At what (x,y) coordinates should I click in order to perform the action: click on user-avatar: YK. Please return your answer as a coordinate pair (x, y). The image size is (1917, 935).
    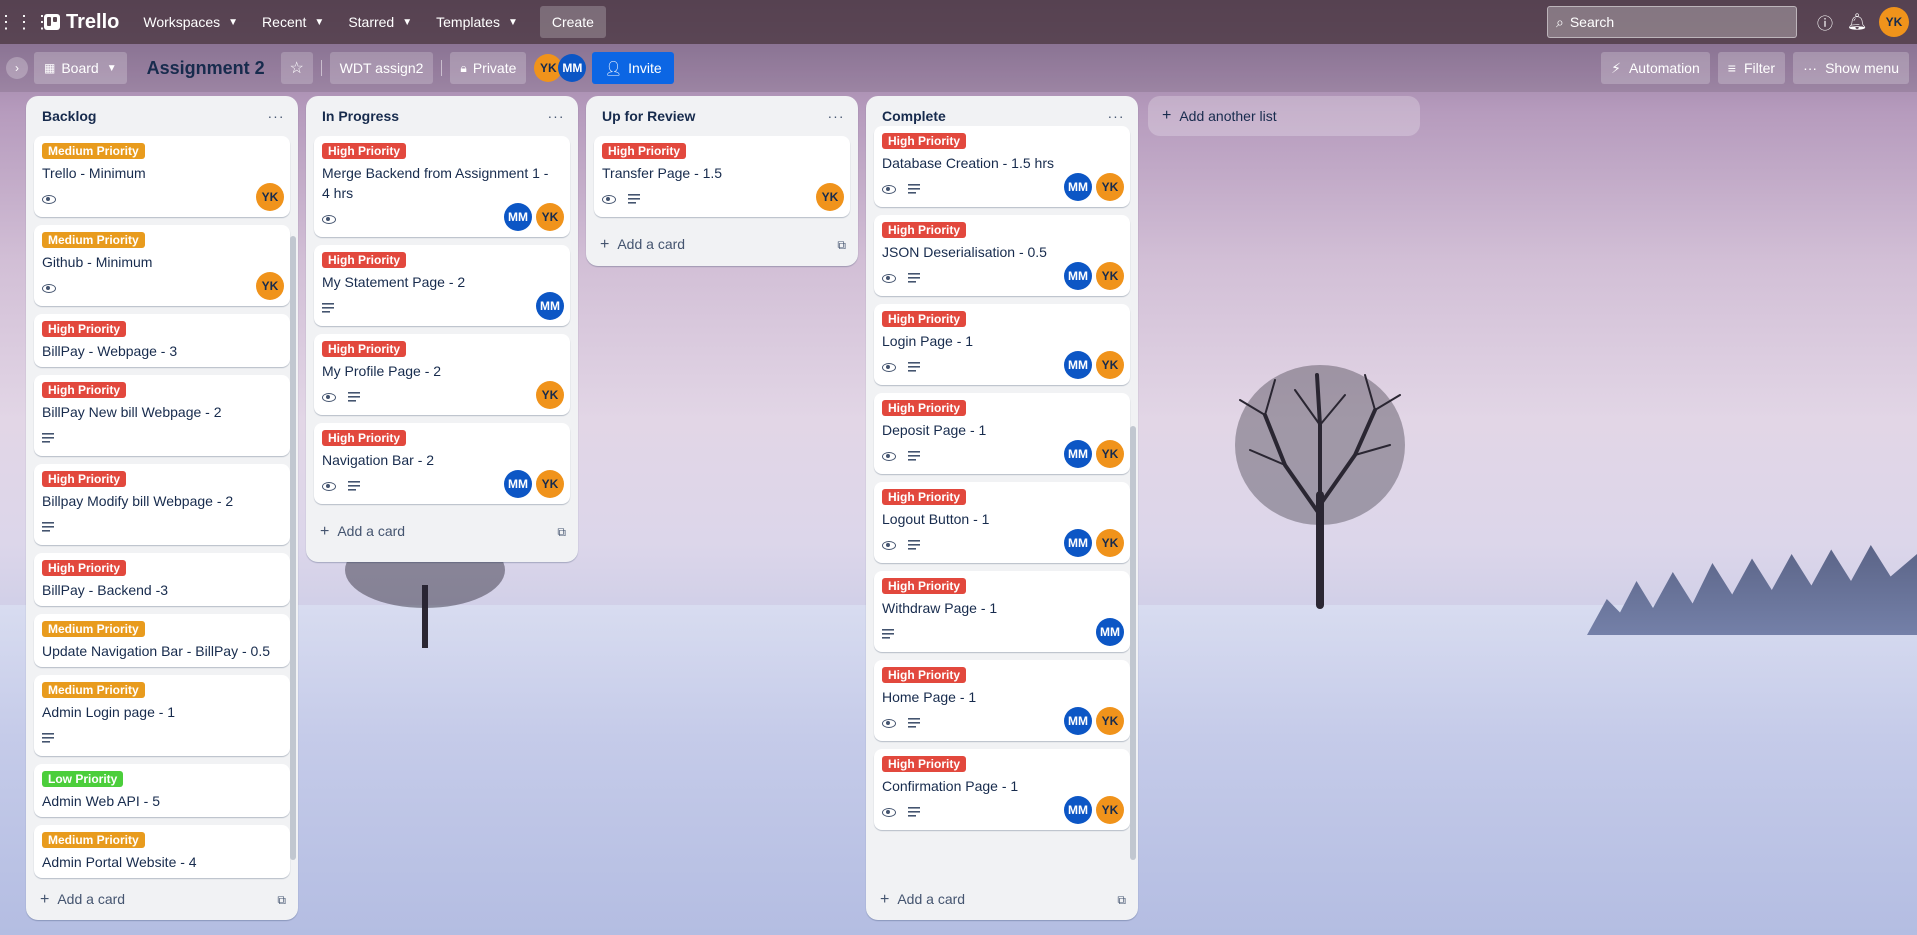
    Looking at the image, I should click on (1894, 22).